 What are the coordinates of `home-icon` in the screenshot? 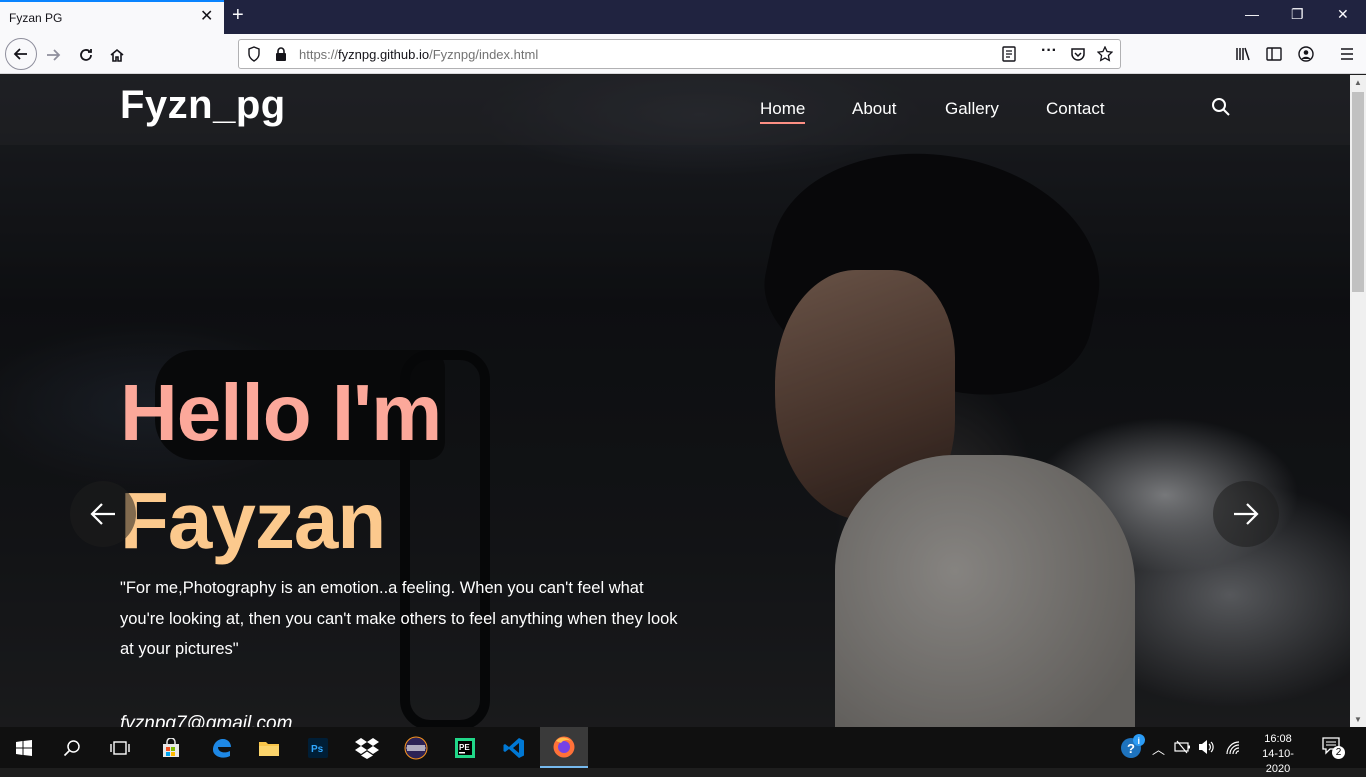 It's located at (117, 55).